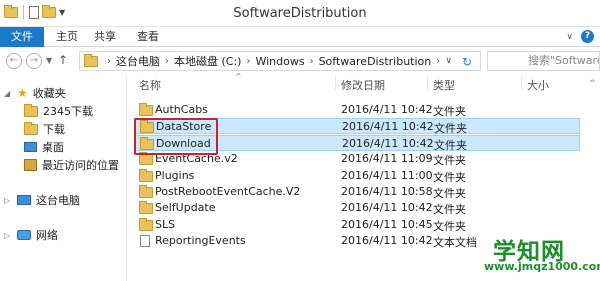 This screenshot has height=281, width=600. What do you see at coordinates (14, 61) in the screenshot?
I see `back-button: ←` at bounding box center [14, 61].